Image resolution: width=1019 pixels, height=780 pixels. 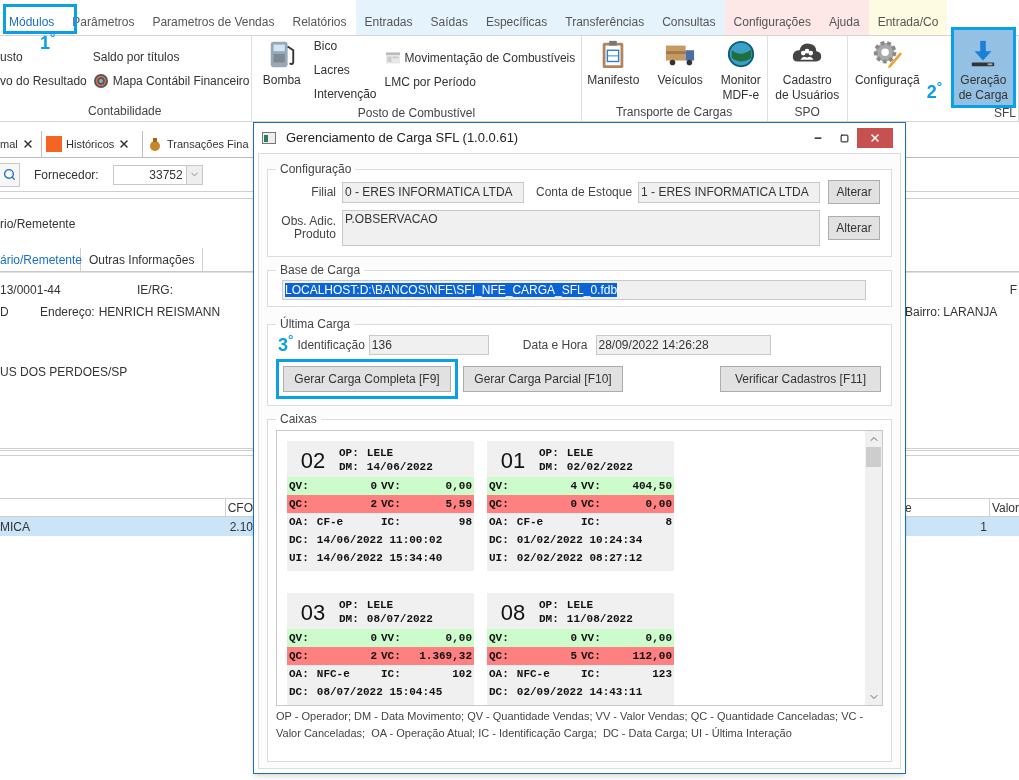 What do you see at coordinates (807, 69) in the screenshot?
I see `ribbon-button: Cadastro de Usuários` at bounding box center [807, 69].